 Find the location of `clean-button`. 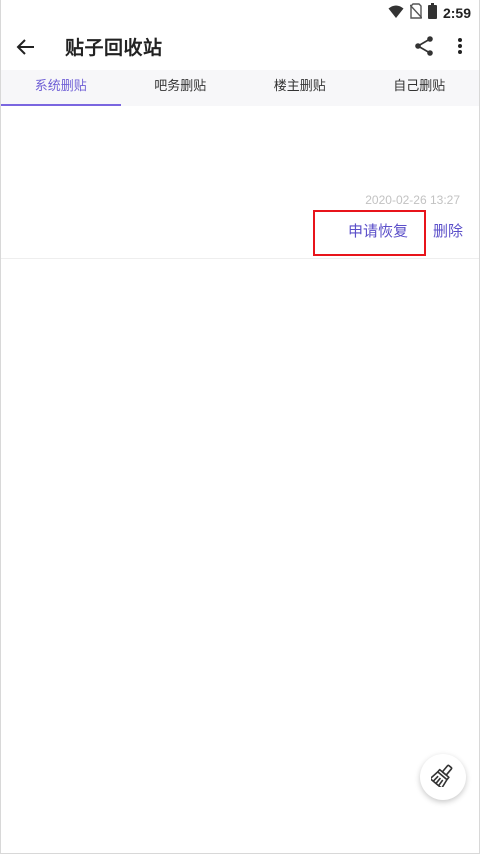

clean-button is located at coordinates (443, 777).